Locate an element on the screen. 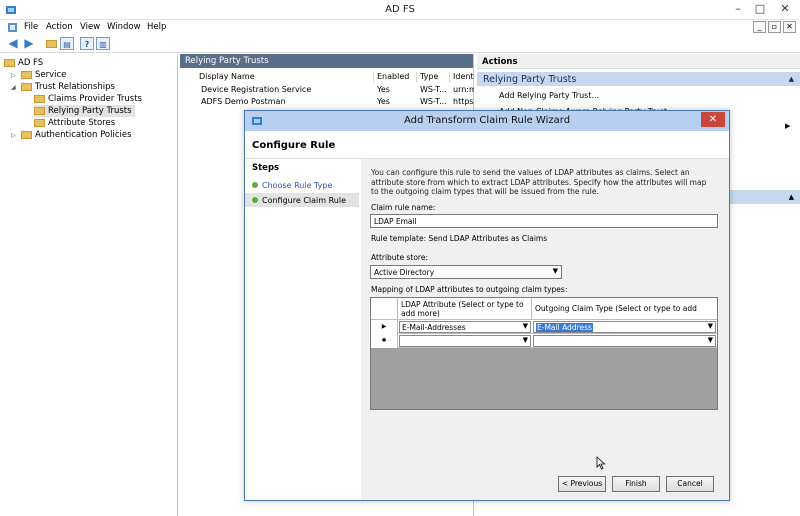 This screenshot has width=800, height=516. table-row: ✱ ▼ ▼ is located at coordinates (544, 341).